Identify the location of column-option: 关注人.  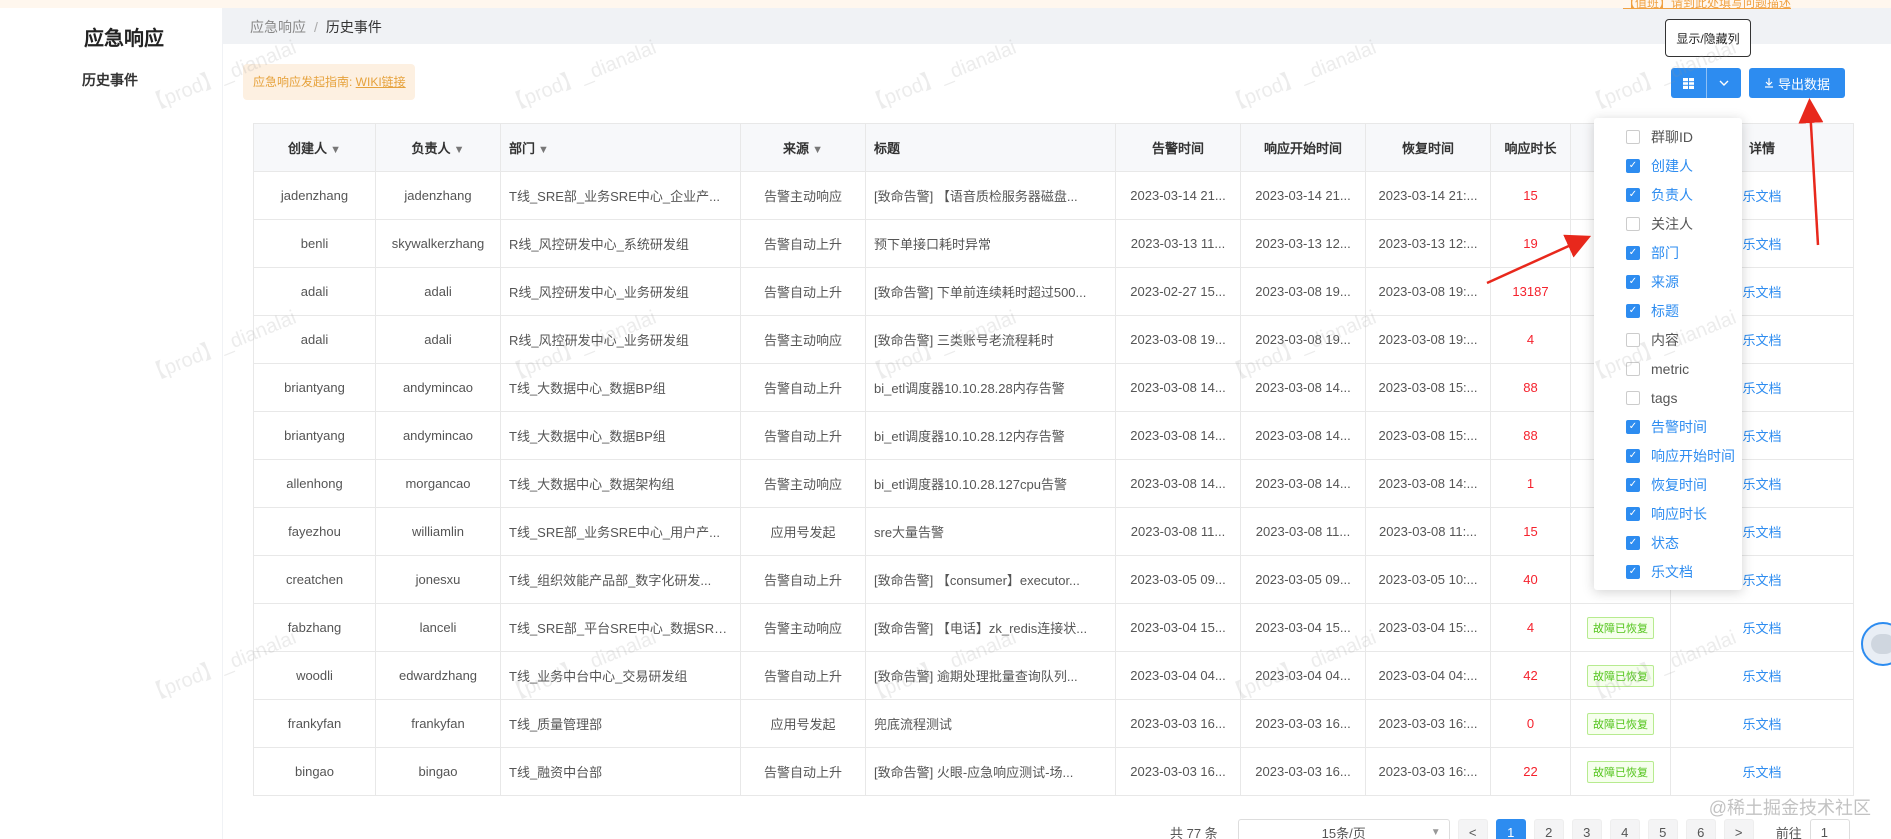
(1668, 223).